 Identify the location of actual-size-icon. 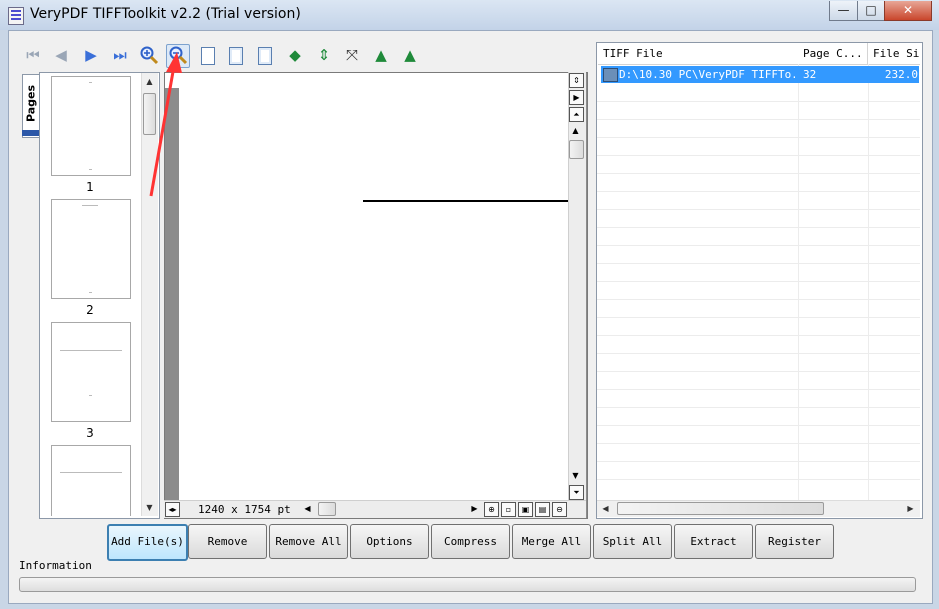
(208, 55).